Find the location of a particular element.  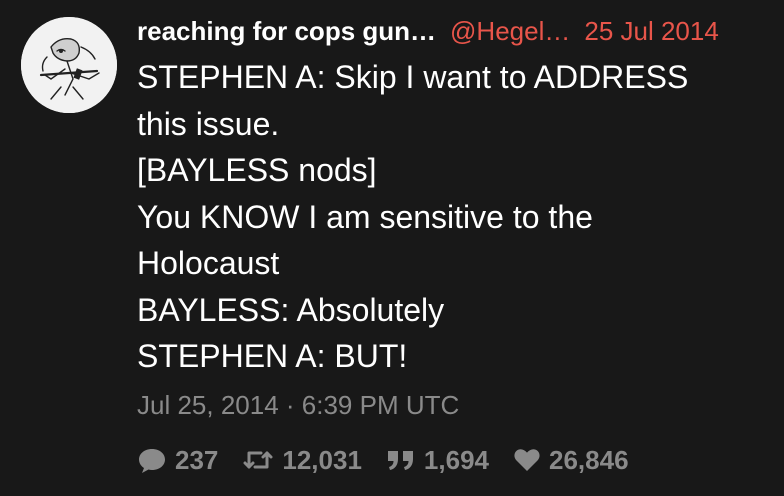

retweet-icon is located at coordinates (258, 460).